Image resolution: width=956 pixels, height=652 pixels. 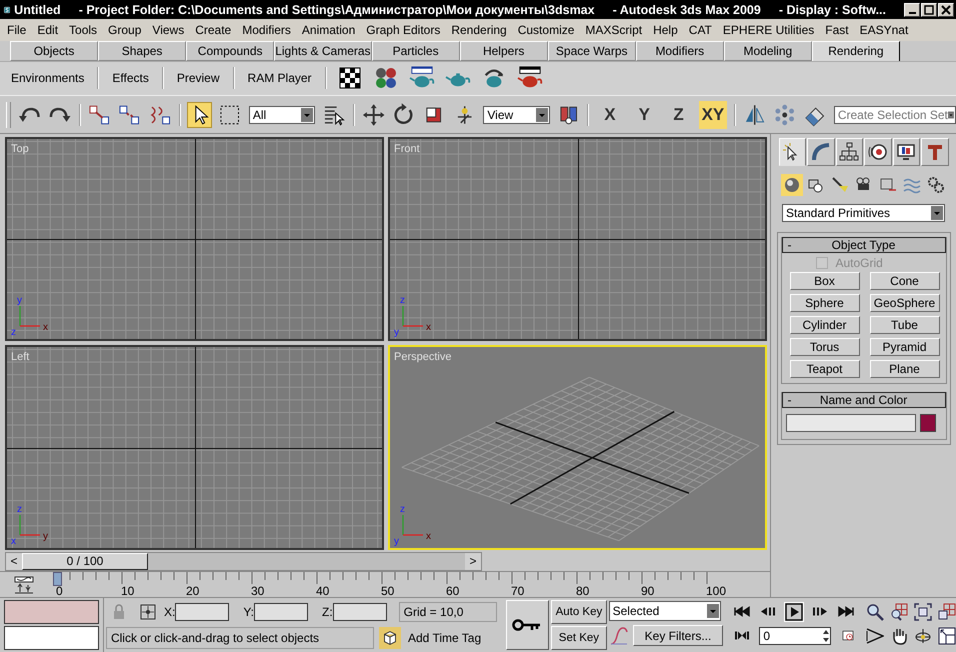 I want to click on menu-item: Animation, so click(x=329, y=29).